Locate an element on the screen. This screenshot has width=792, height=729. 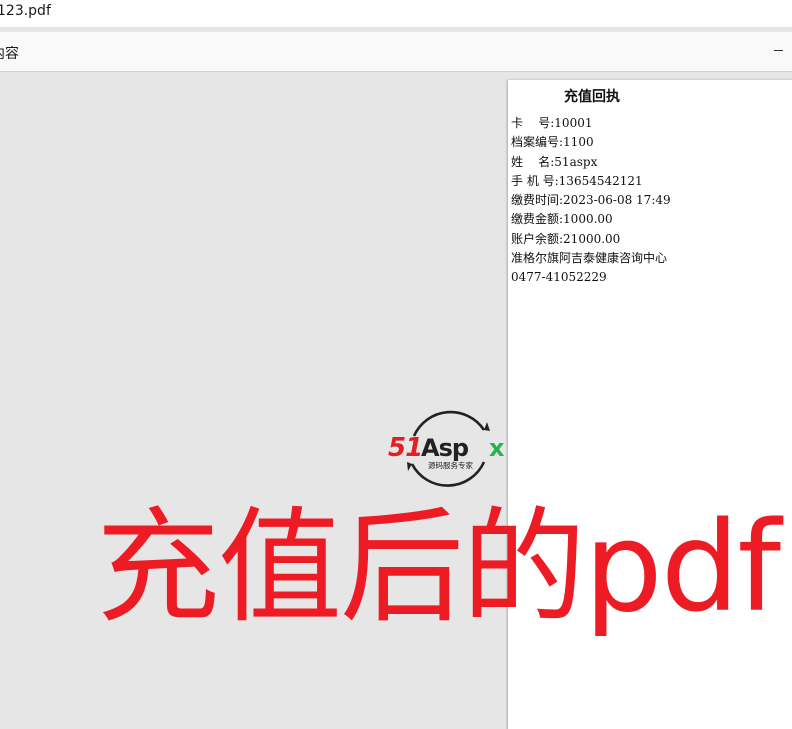
receipt-line-file-number: 档案编号:1100 is located at coordinates (552, 142).